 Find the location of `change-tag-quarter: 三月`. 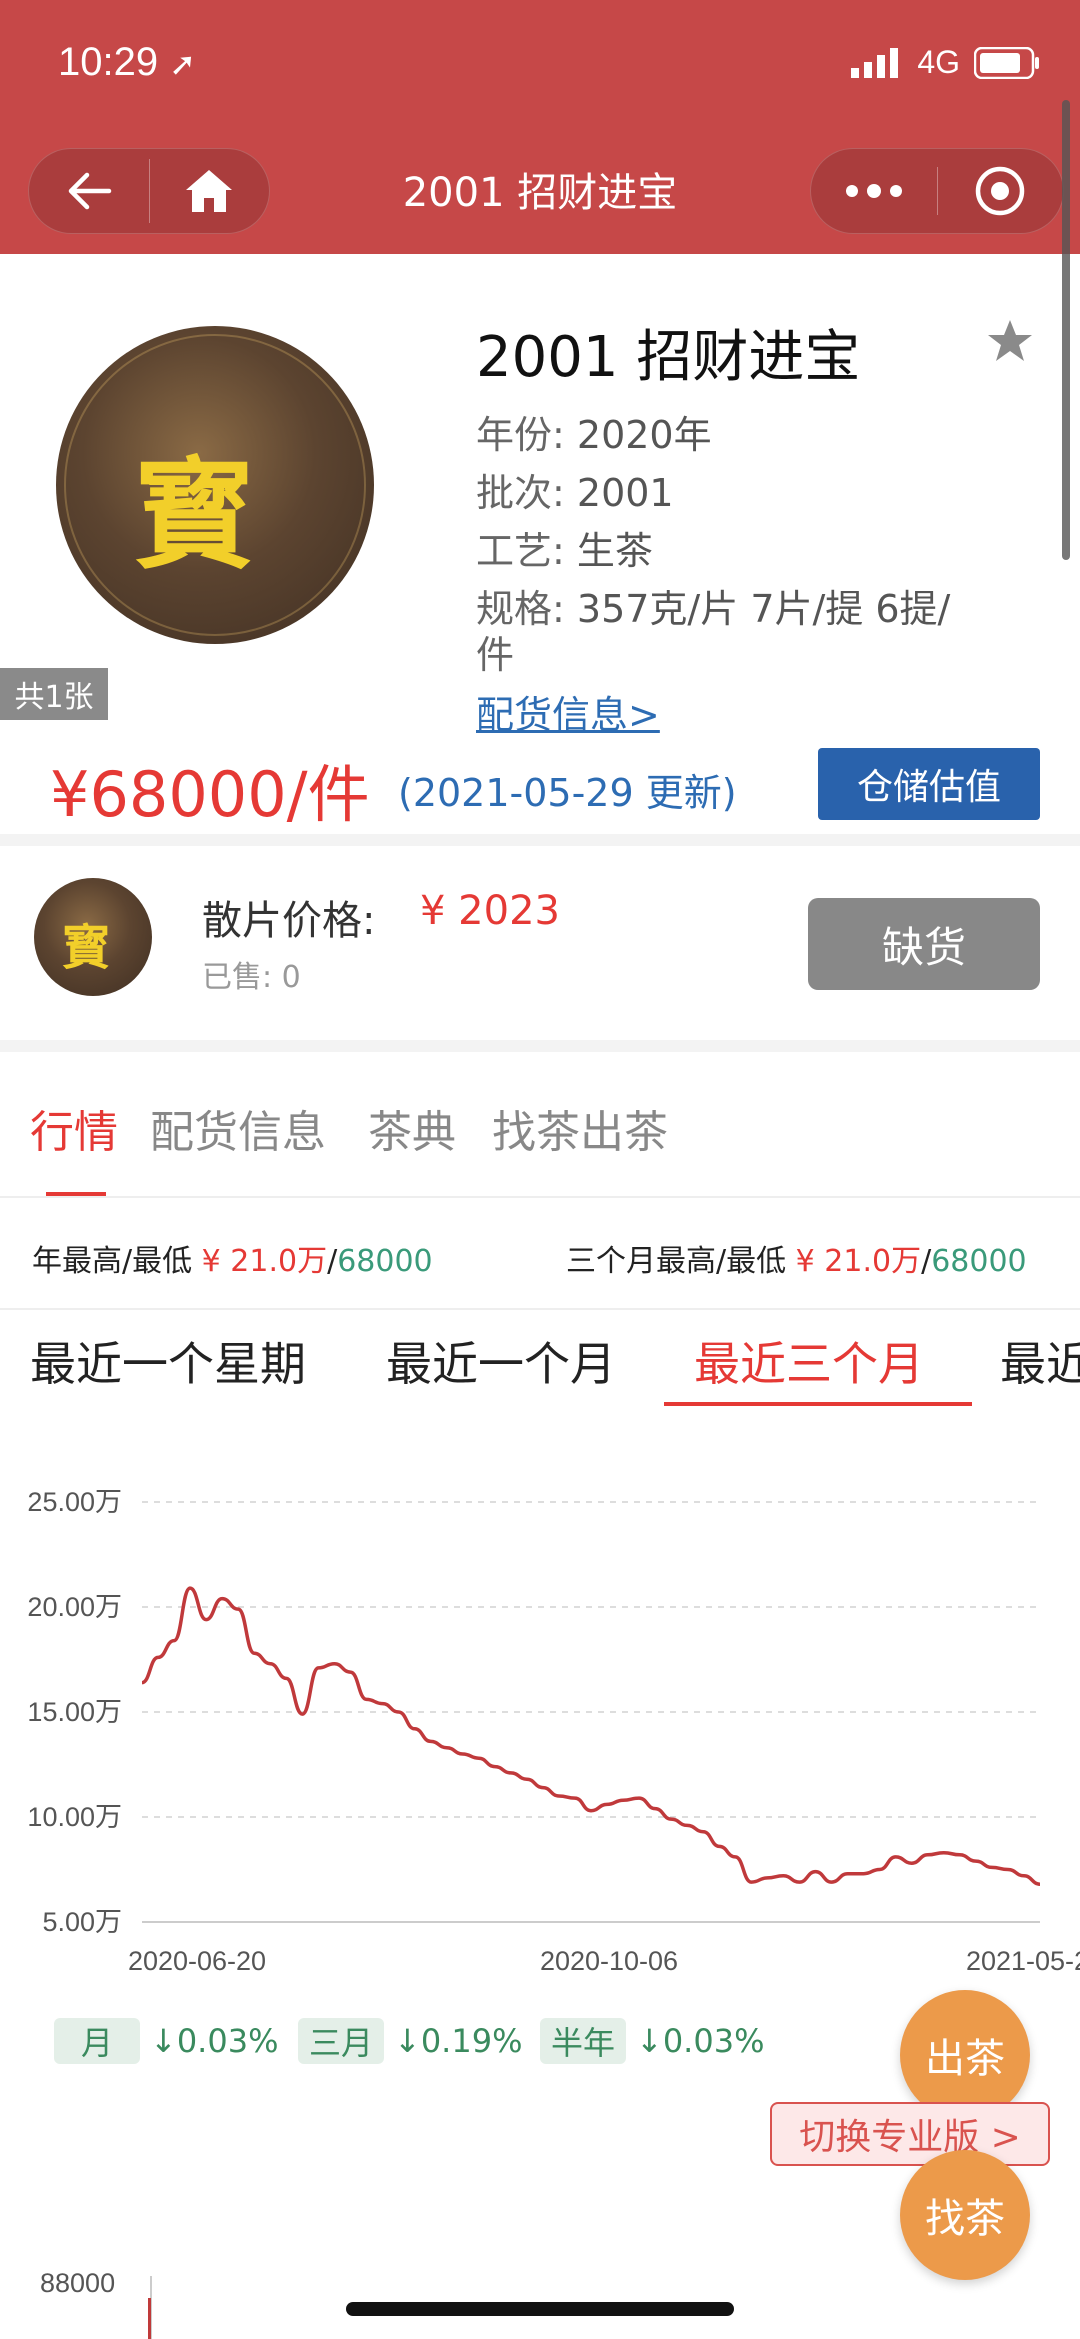

change-tag-quarter: 三月 is located at coordinates (341, 2041).